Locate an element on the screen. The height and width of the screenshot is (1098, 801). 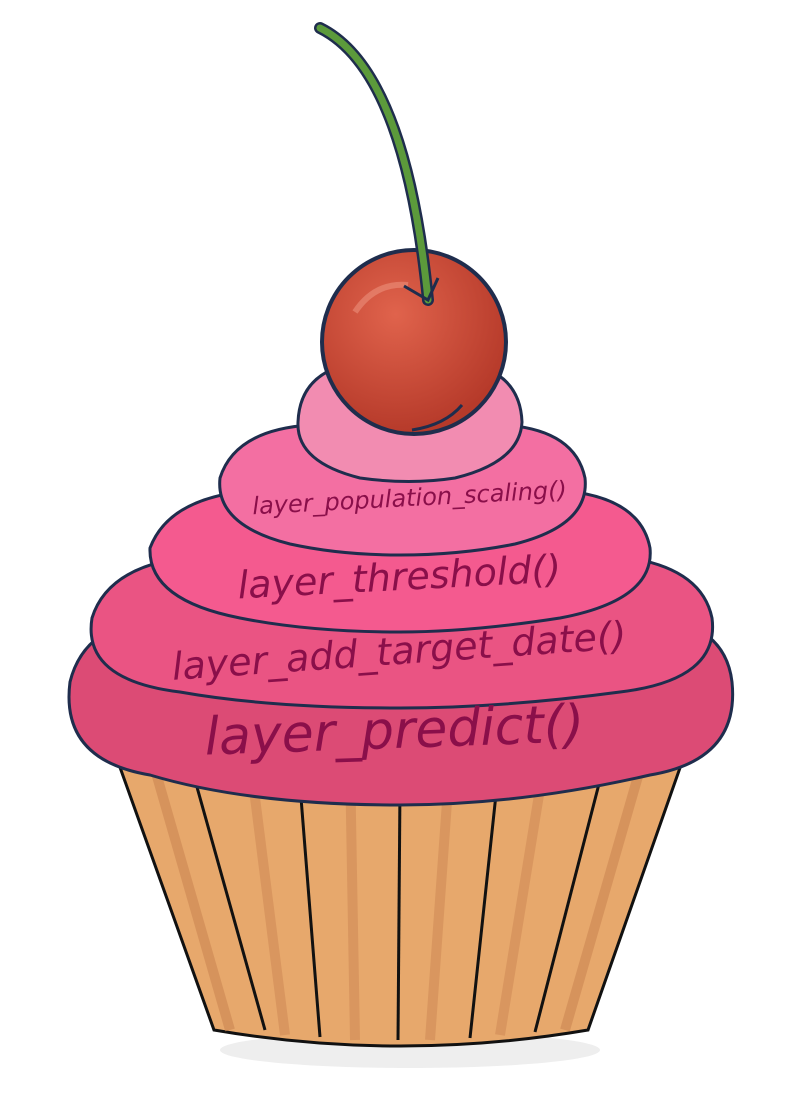
cherry is located at coordinates (414, 342).